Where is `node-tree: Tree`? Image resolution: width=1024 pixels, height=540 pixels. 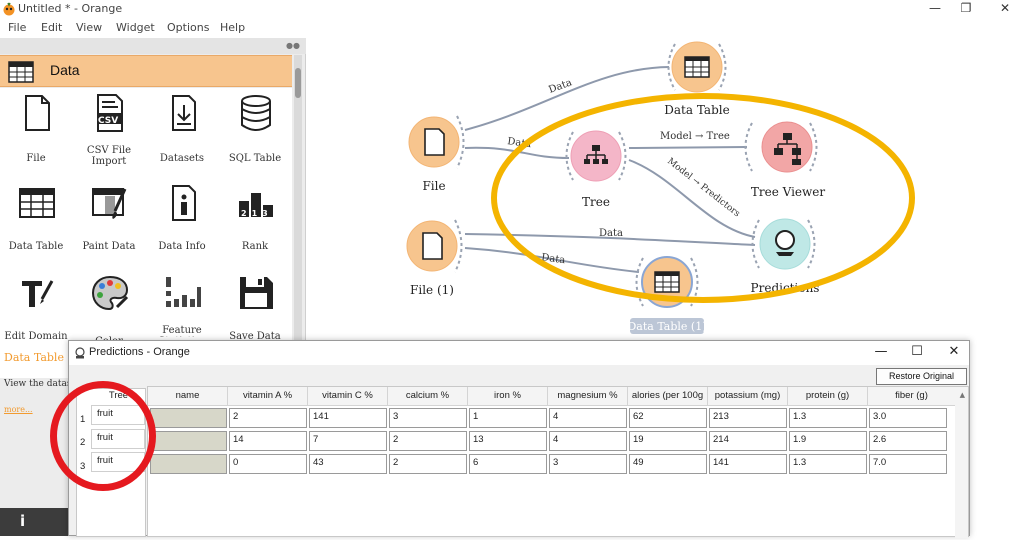
node-tree: Tree is located at coordinates (596, 169).